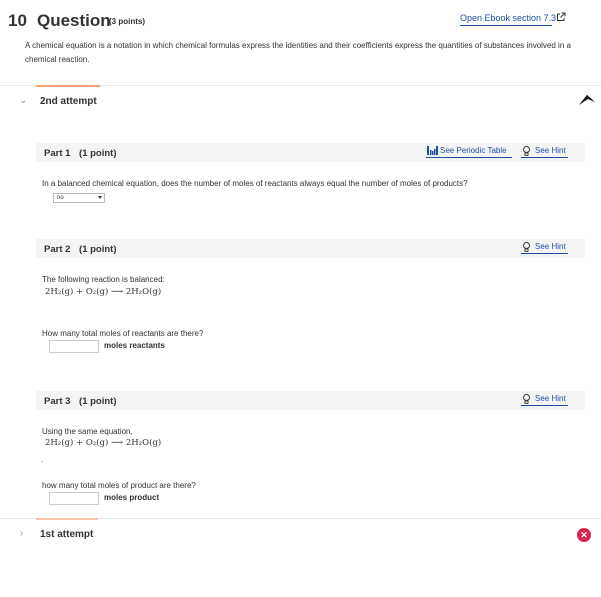  I want to click on part-1-title: Part 1 (1 point), so click(80, 153).